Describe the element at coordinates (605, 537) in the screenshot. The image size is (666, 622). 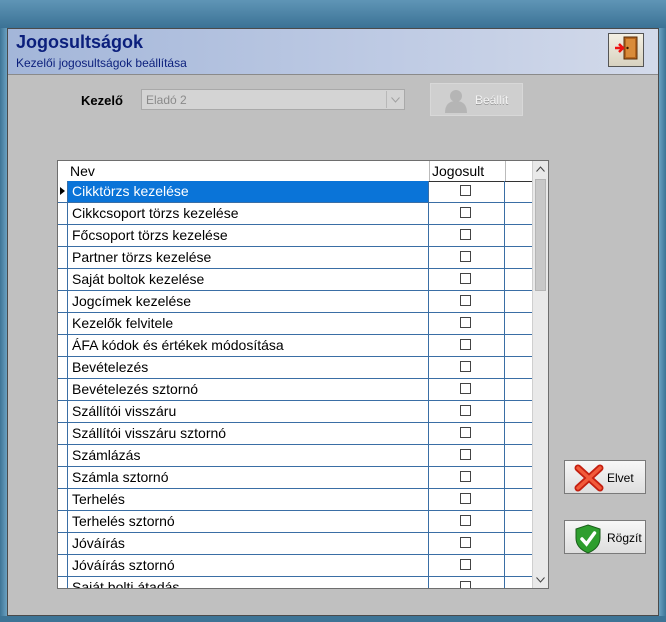
I see `save-button: Rögzít` at that location.